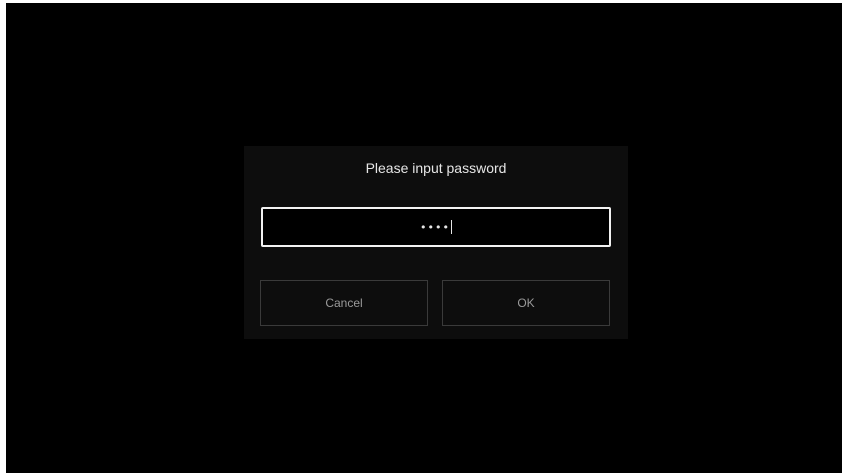 Image resolution: width=846 pixels, height=476 pixels. What do you see at coordinates (451, 227) in the screenshot?
I see `text-caret` at bounding box center [451, 227].